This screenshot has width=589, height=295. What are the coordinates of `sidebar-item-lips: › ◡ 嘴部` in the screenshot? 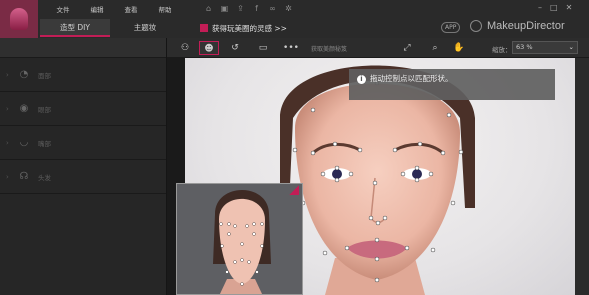 It's located at (83, 143).